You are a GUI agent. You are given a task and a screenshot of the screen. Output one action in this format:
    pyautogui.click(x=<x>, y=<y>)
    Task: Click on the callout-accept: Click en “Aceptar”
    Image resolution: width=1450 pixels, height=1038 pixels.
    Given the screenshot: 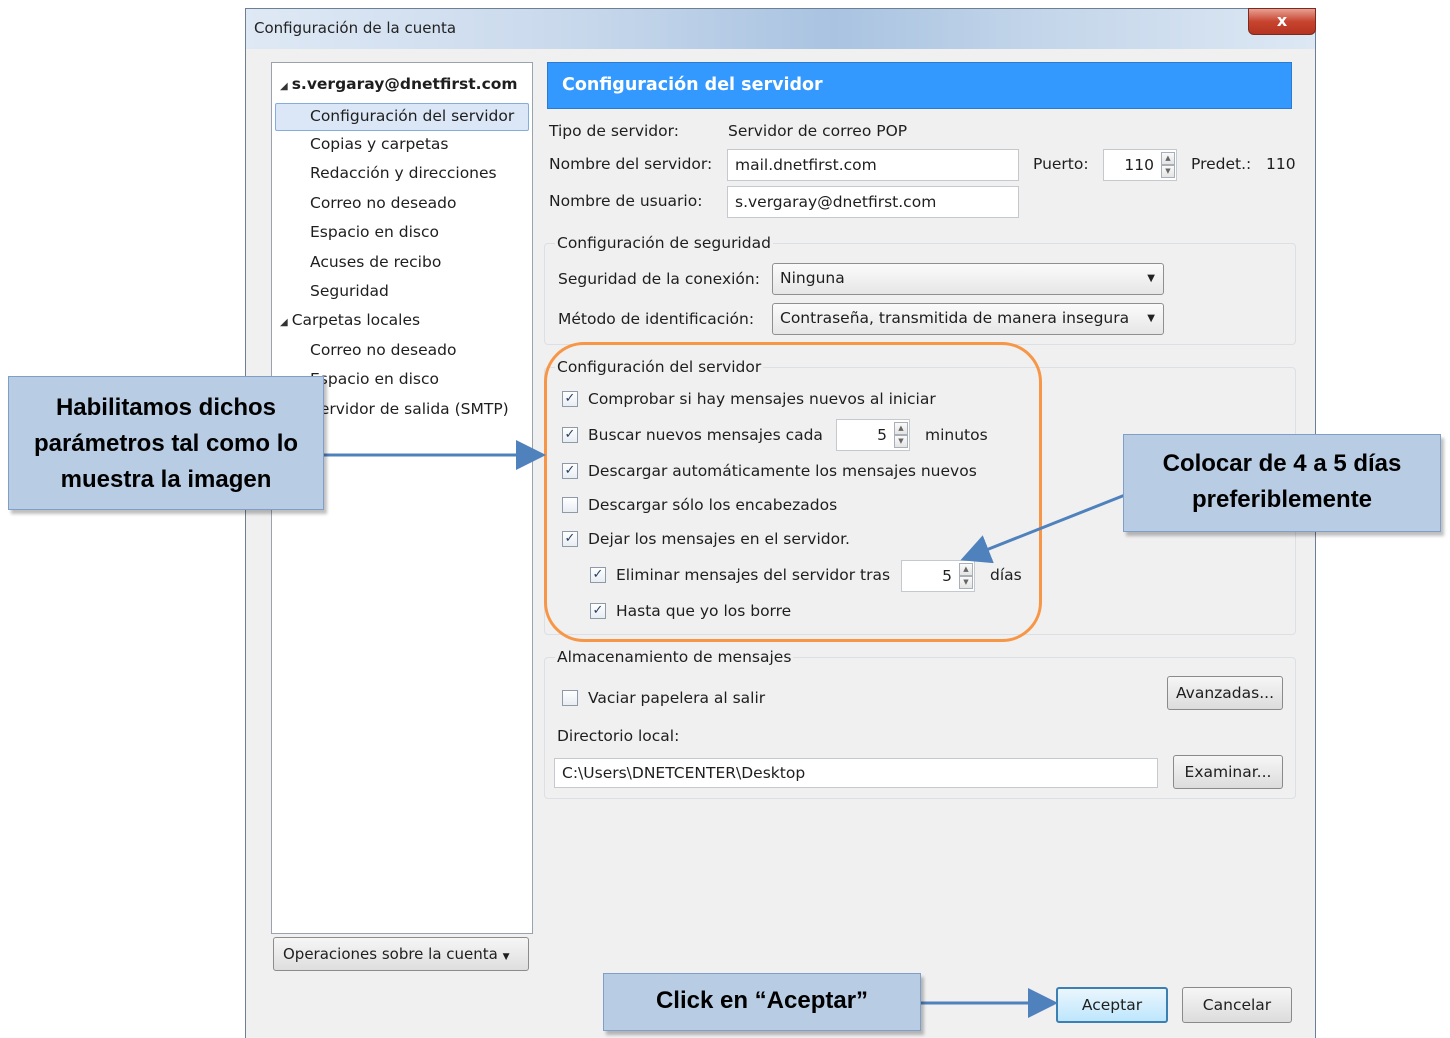 What is the action you would take?
    pyautogui.click(x=762, y=1002)
    